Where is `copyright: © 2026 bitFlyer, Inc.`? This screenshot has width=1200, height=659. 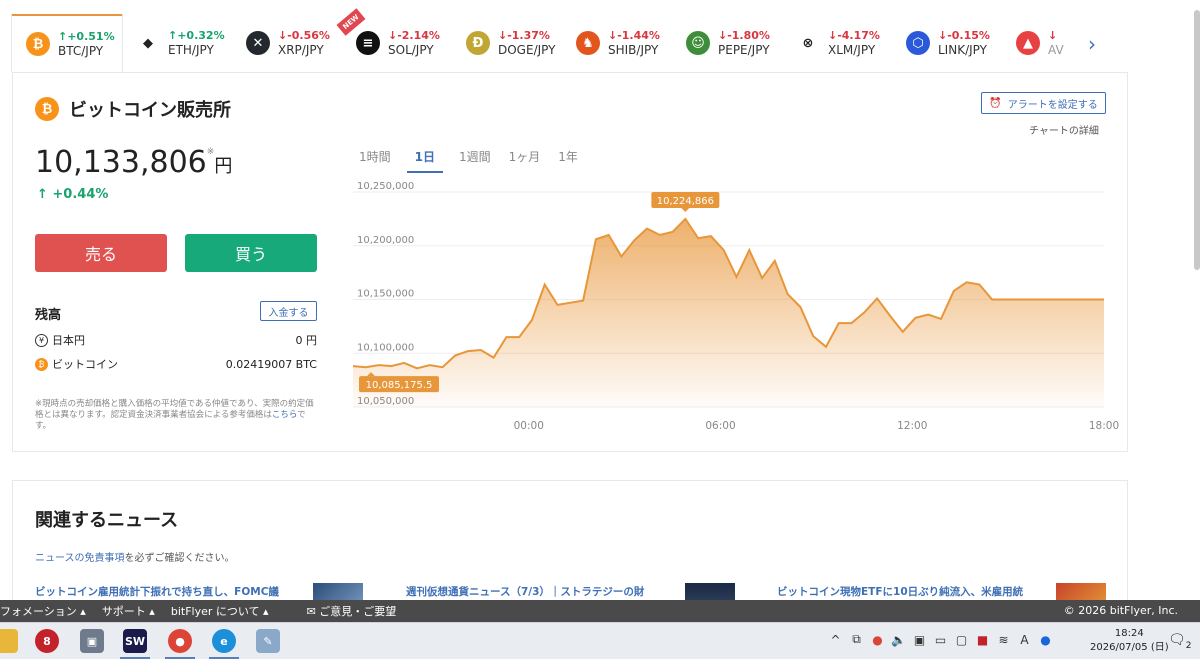 copyright: © 2026 bitFlyer, Inc. is located at coordinates (1120, 610).